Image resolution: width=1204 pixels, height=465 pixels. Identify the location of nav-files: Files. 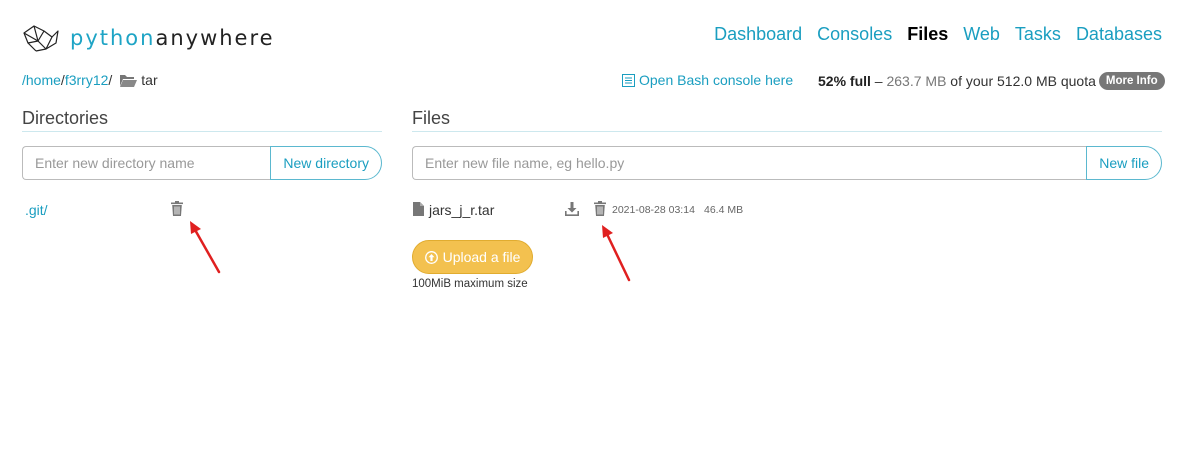
(927, 34).